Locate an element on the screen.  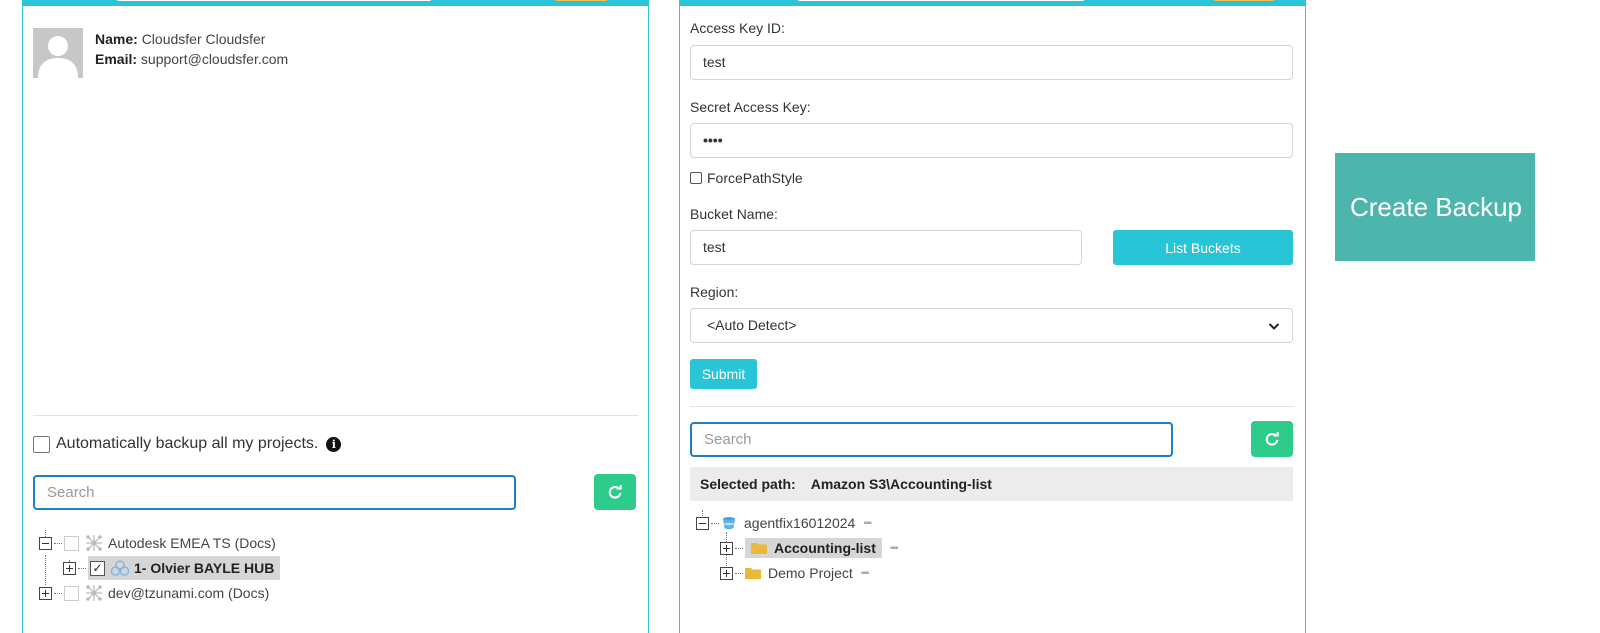
selected-path-value: Amazon S3\Accounting-list is located at coordinates (901, 484).